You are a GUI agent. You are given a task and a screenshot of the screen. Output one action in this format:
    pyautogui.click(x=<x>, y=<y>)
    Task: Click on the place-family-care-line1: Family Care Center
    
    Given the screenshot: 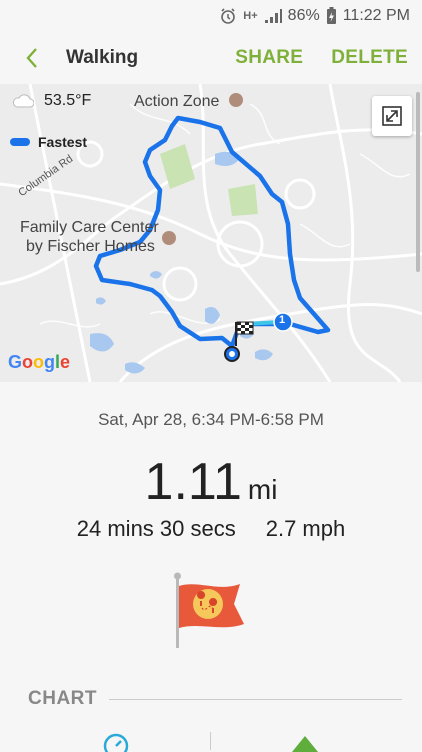 What is the action you would take?
    pyautogui.click(x=89, y=227)
    